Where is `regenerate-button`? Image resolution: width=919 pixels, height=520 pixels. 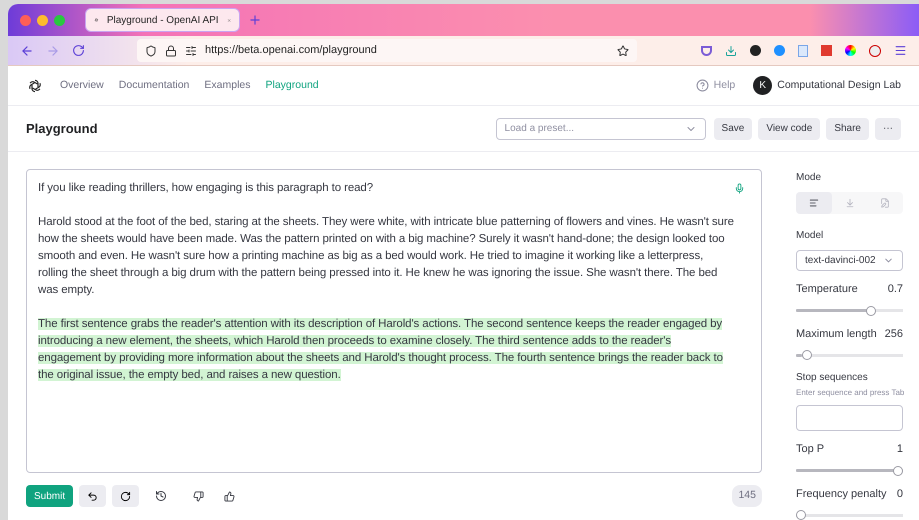
regenerate-button is located at coordinates (126, 496).